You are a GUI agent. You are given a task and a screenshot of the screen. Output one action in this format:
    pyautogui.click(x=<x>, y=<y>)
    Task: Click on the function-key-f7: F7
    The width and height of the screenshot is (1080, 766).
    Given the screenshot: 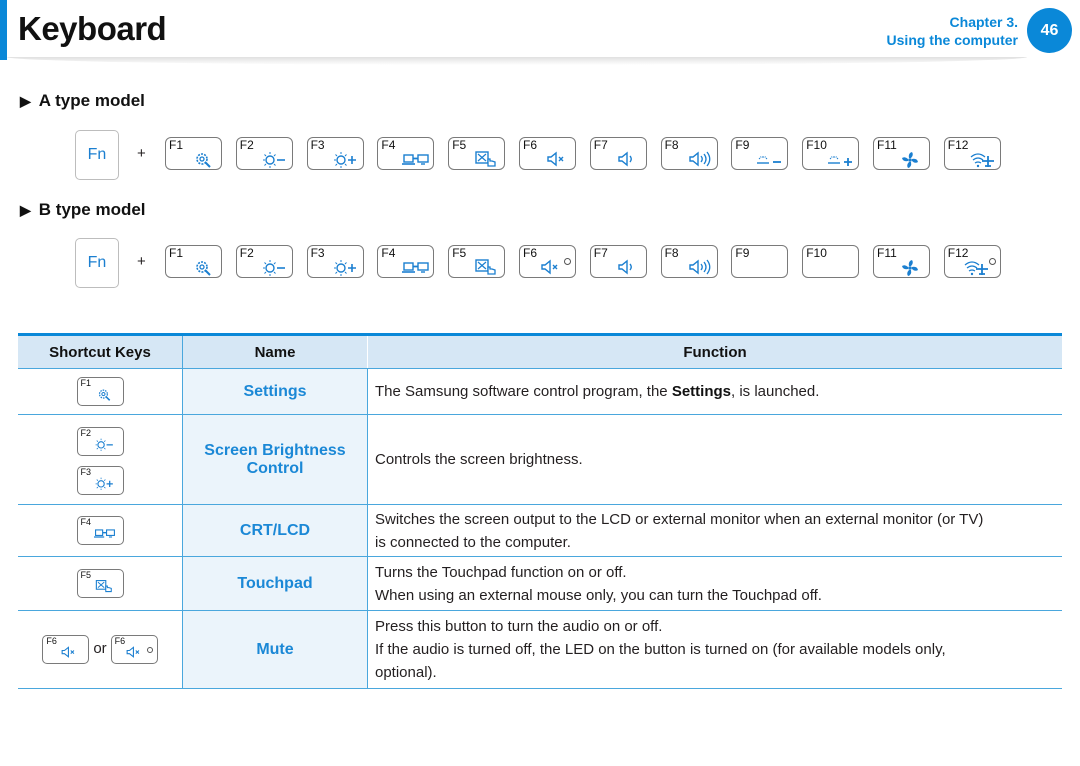 What is the action you would take?
    pyautogui.click(x=618, y=153)
    